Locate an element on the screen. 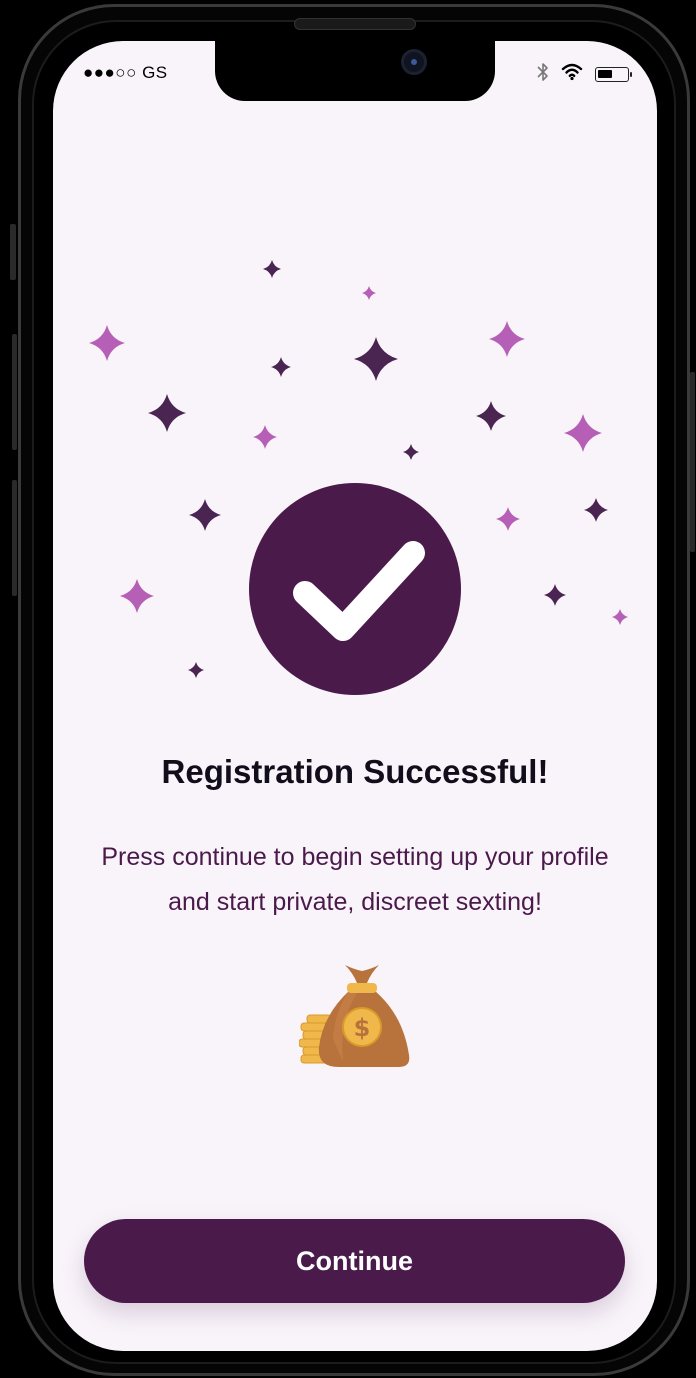  checkmark-icon is located at coordinates (359, 591).